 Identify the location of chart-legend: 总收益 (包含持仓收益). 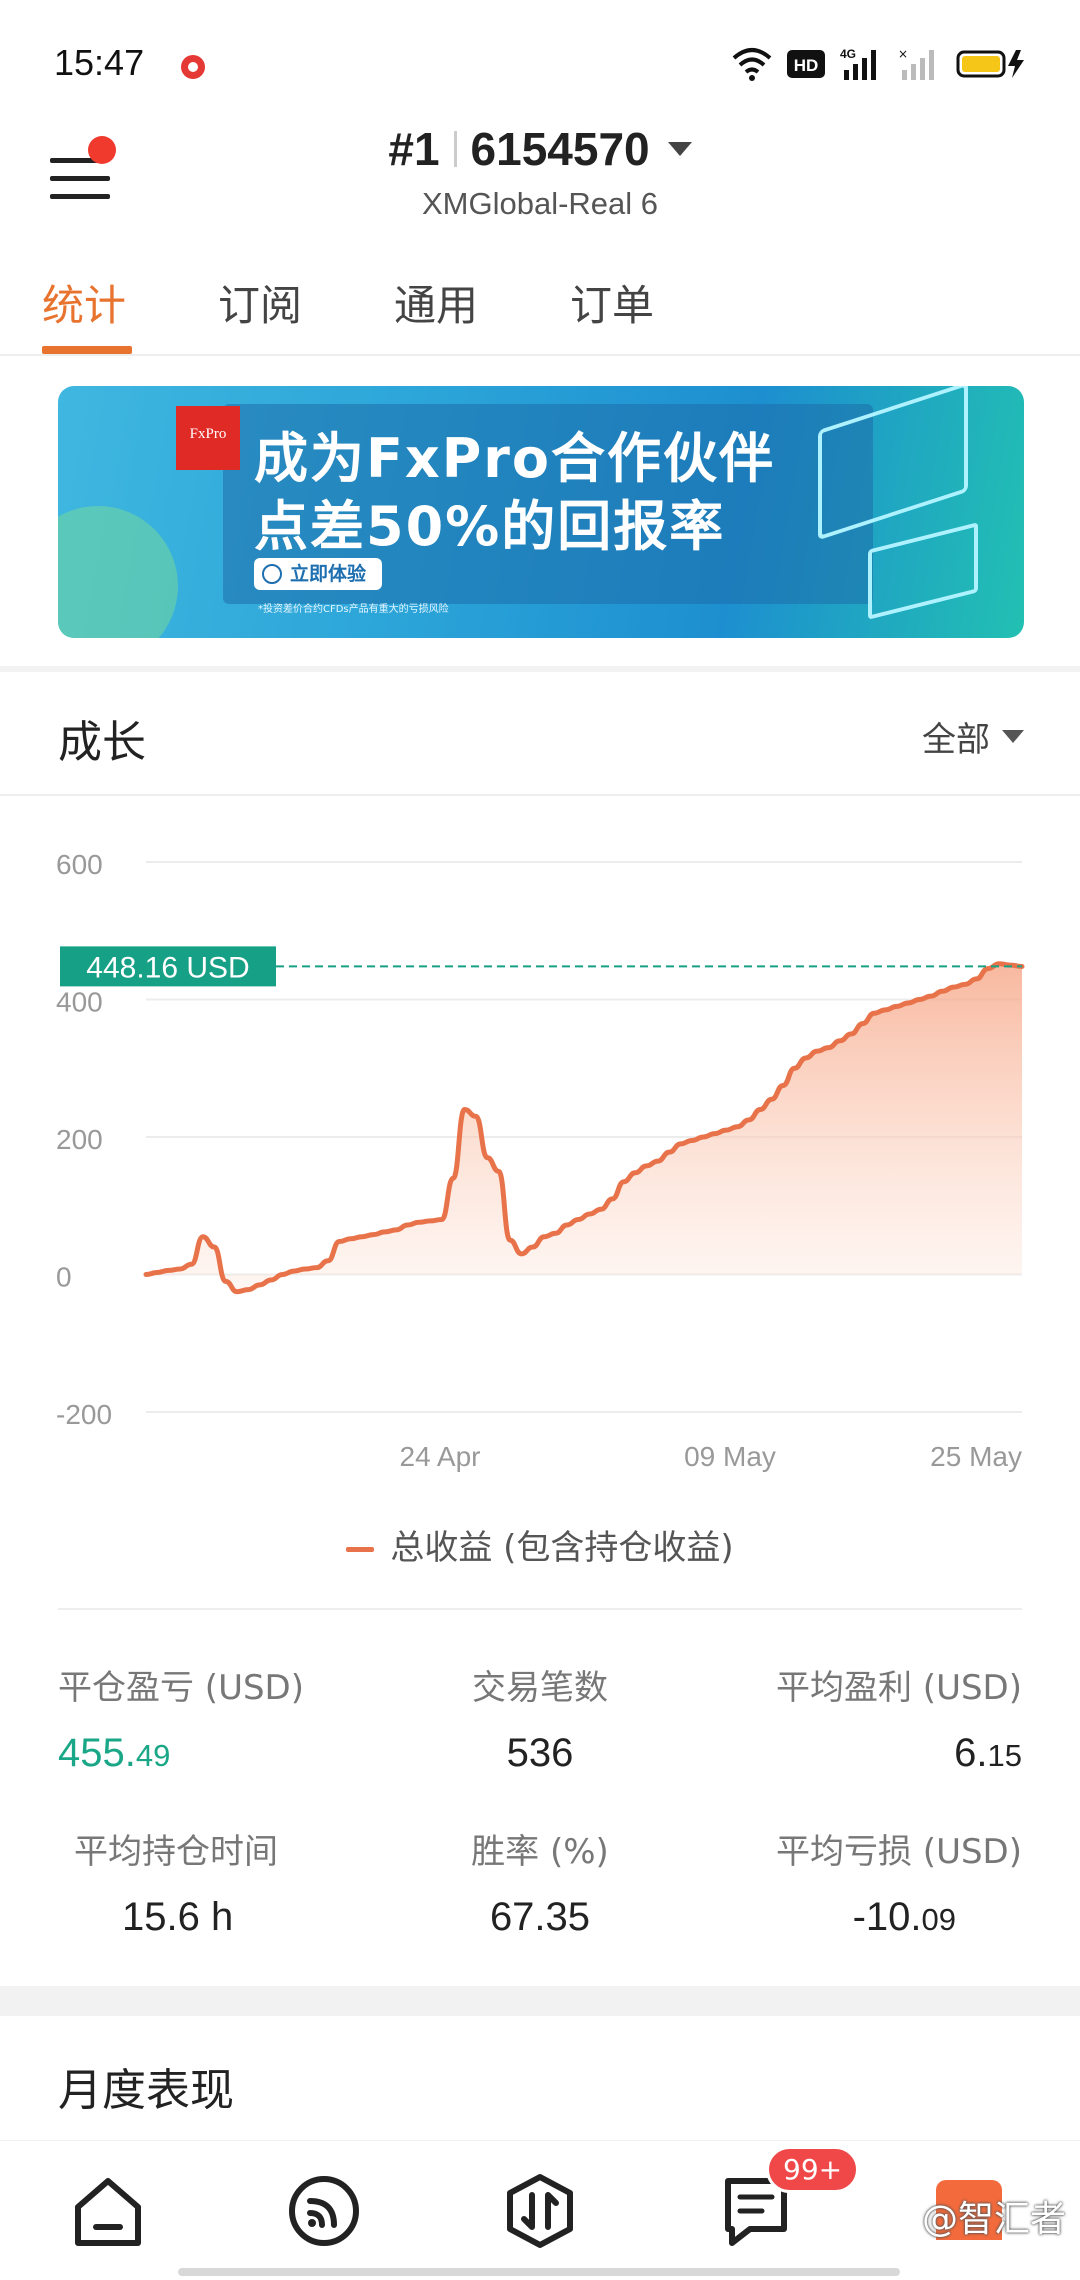
(540, 1544).